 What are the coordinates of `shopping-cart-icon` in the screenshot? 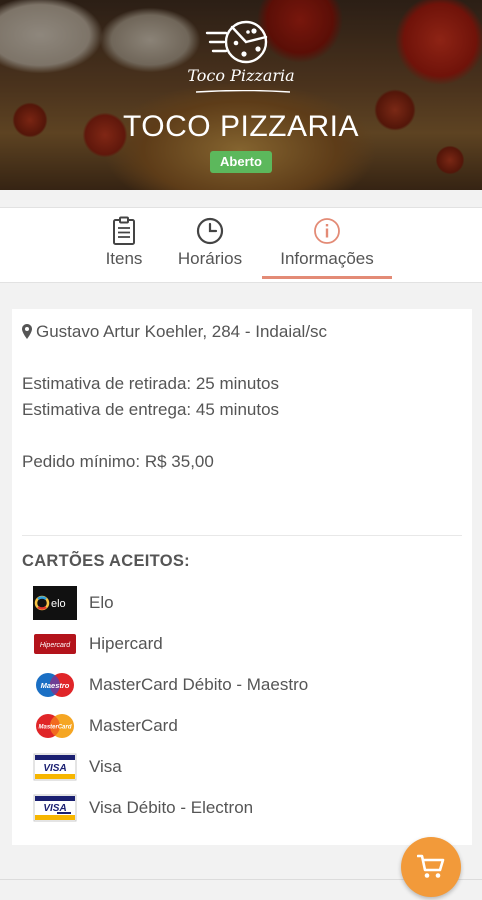 It's located at (431, 866).